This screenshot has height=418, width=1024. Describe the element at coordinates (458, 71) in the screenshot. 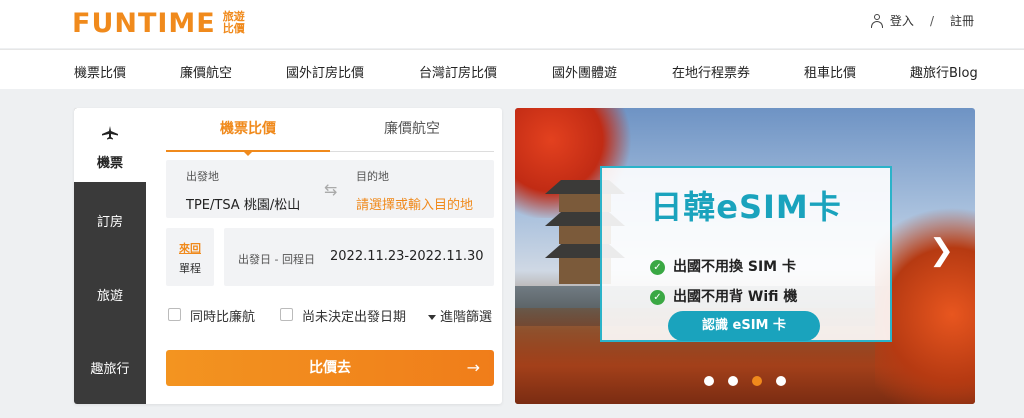

I see `nav-item-tw-hotels: 台灣訂房比價` at that location.